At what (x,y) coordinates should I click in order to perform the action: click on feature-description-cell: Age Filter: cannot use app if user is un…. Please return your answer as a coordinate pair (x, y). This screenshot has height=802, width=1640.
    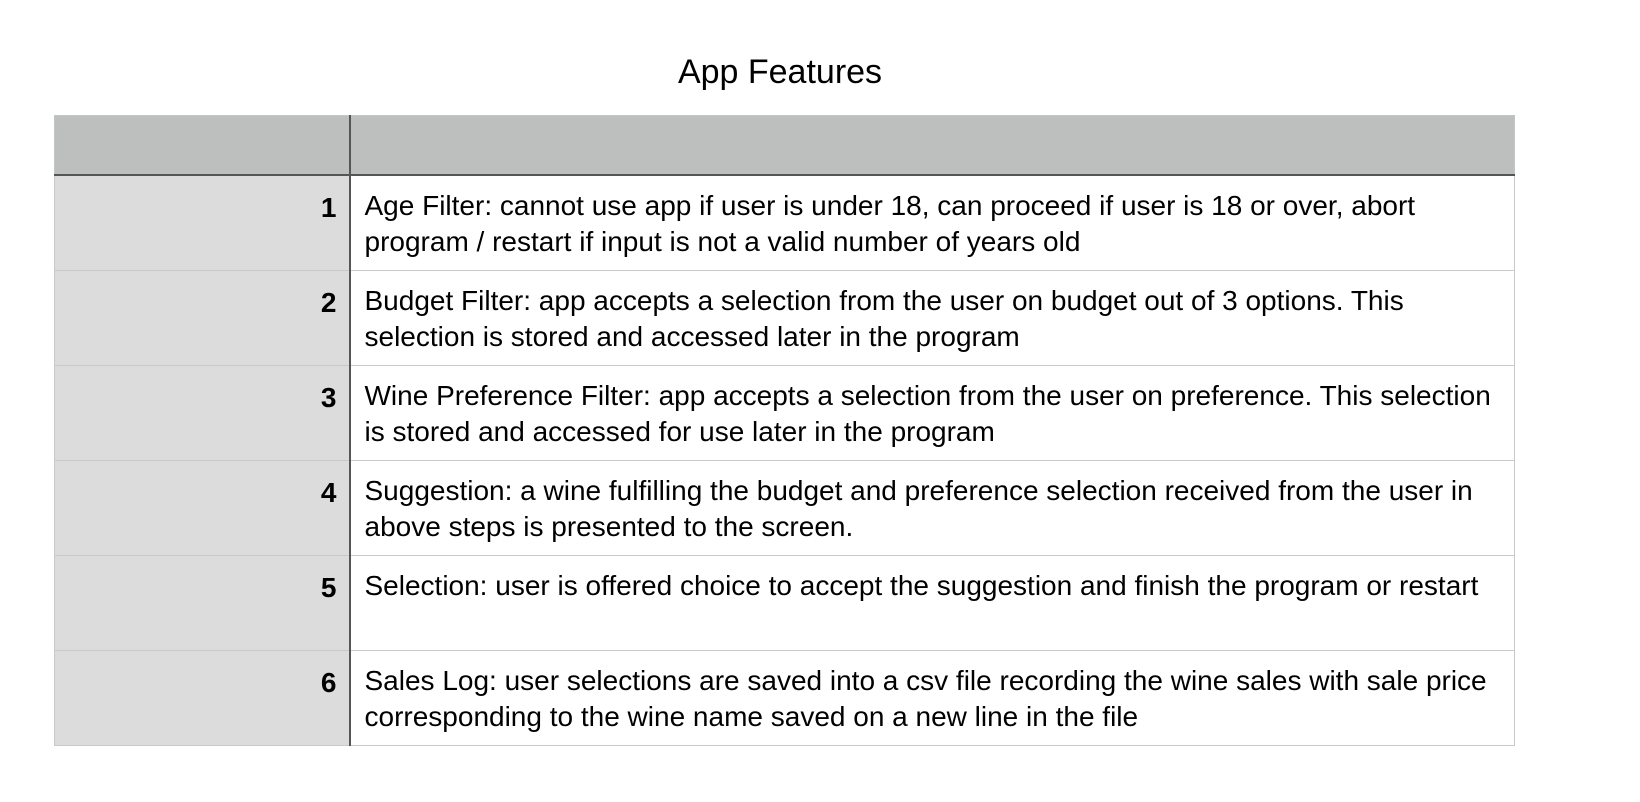
    Looking at the image, I should click on (932, 222).